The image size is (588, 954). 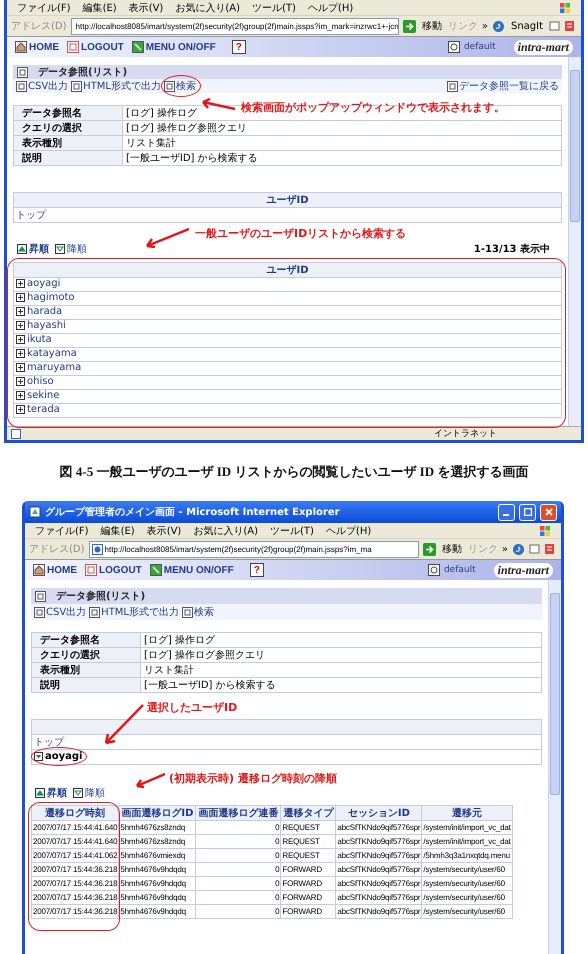 What do you see at coordinates (35, 381) in the screenshot?
I see `user-link: ohiso` at bounding box center [35, 381].